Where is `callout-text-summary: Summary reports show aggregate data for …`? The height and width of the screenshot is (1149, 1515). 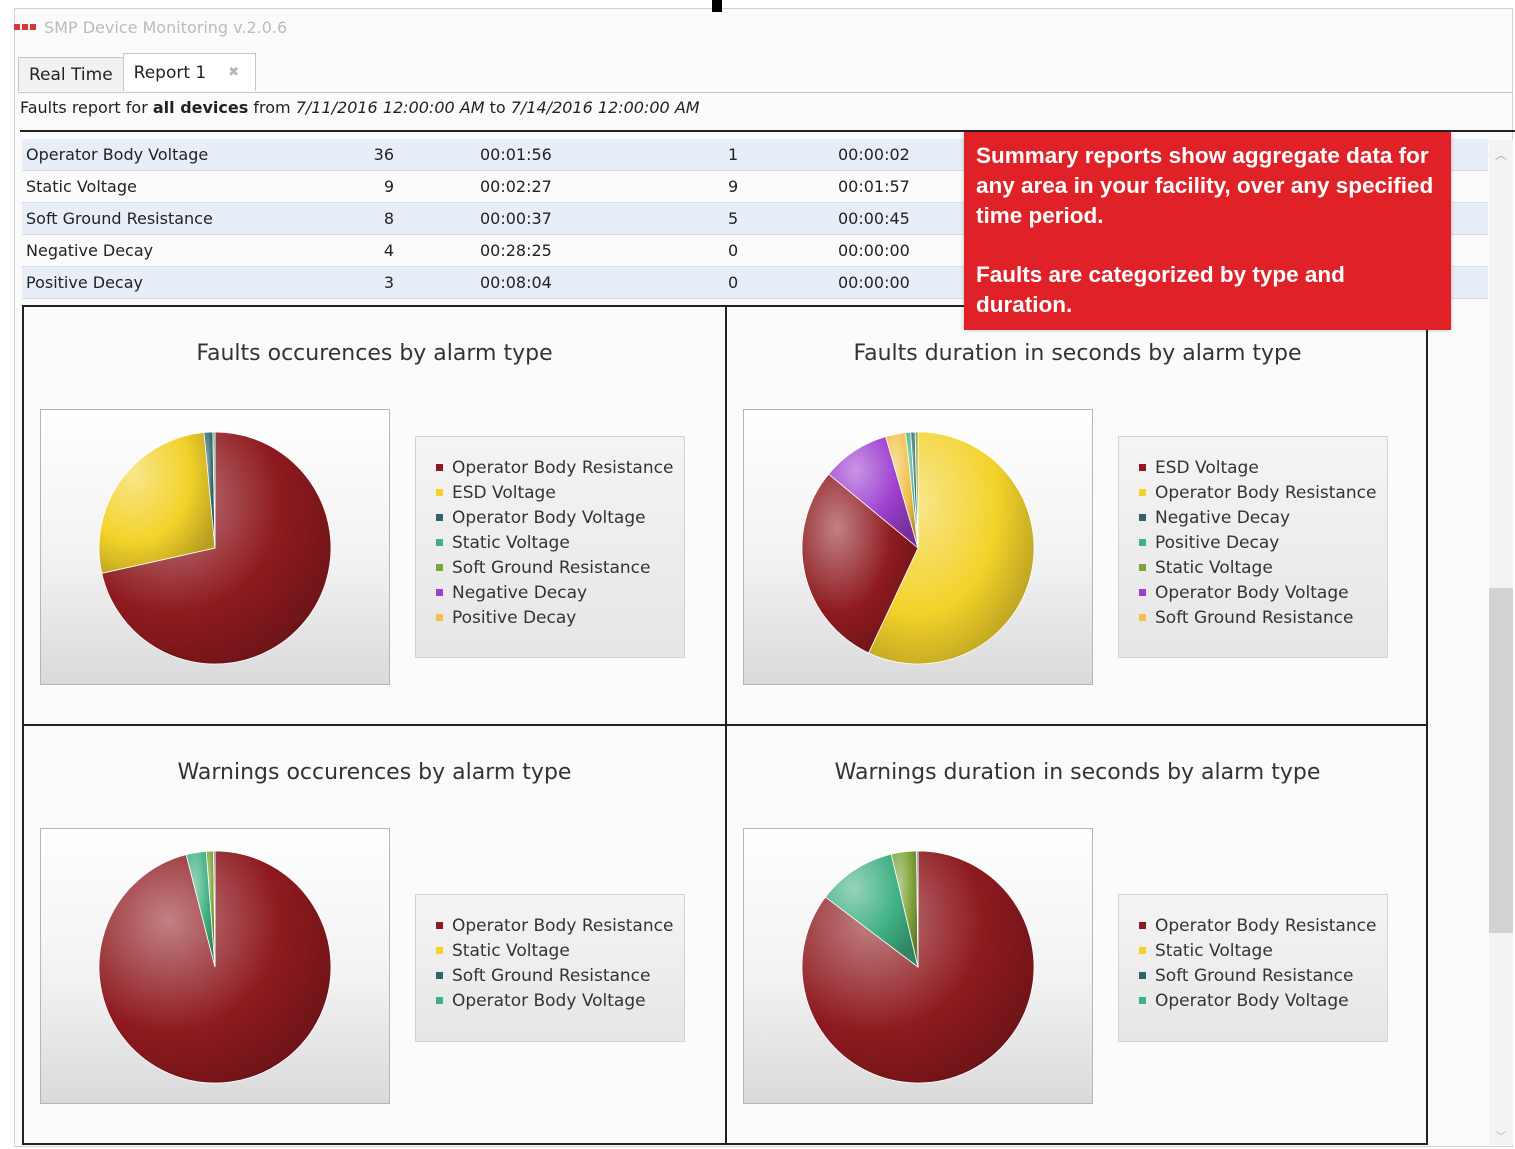 callout-text-summary: Summary reports show aggregate data for … is located at coordinates (1205, 185).